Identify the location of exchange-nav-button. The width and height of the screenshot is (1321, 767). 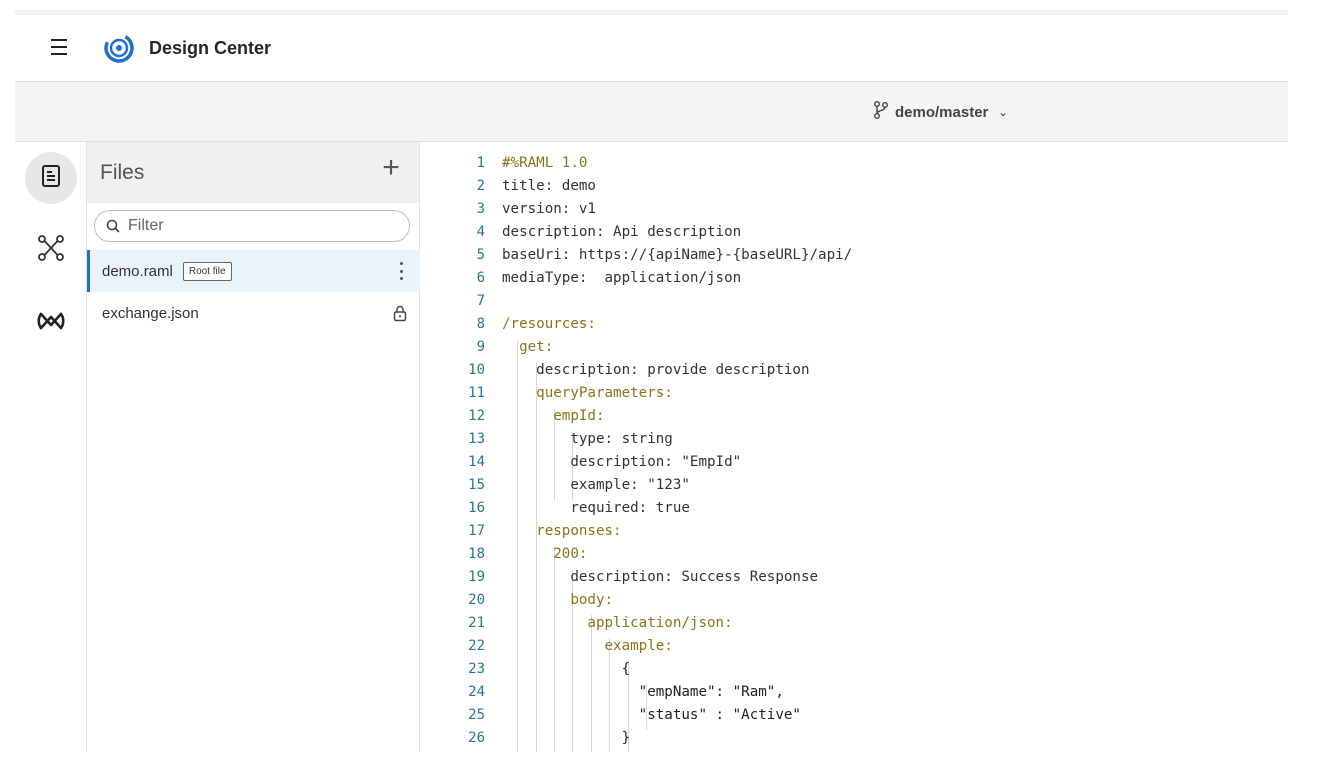
(51, 323).